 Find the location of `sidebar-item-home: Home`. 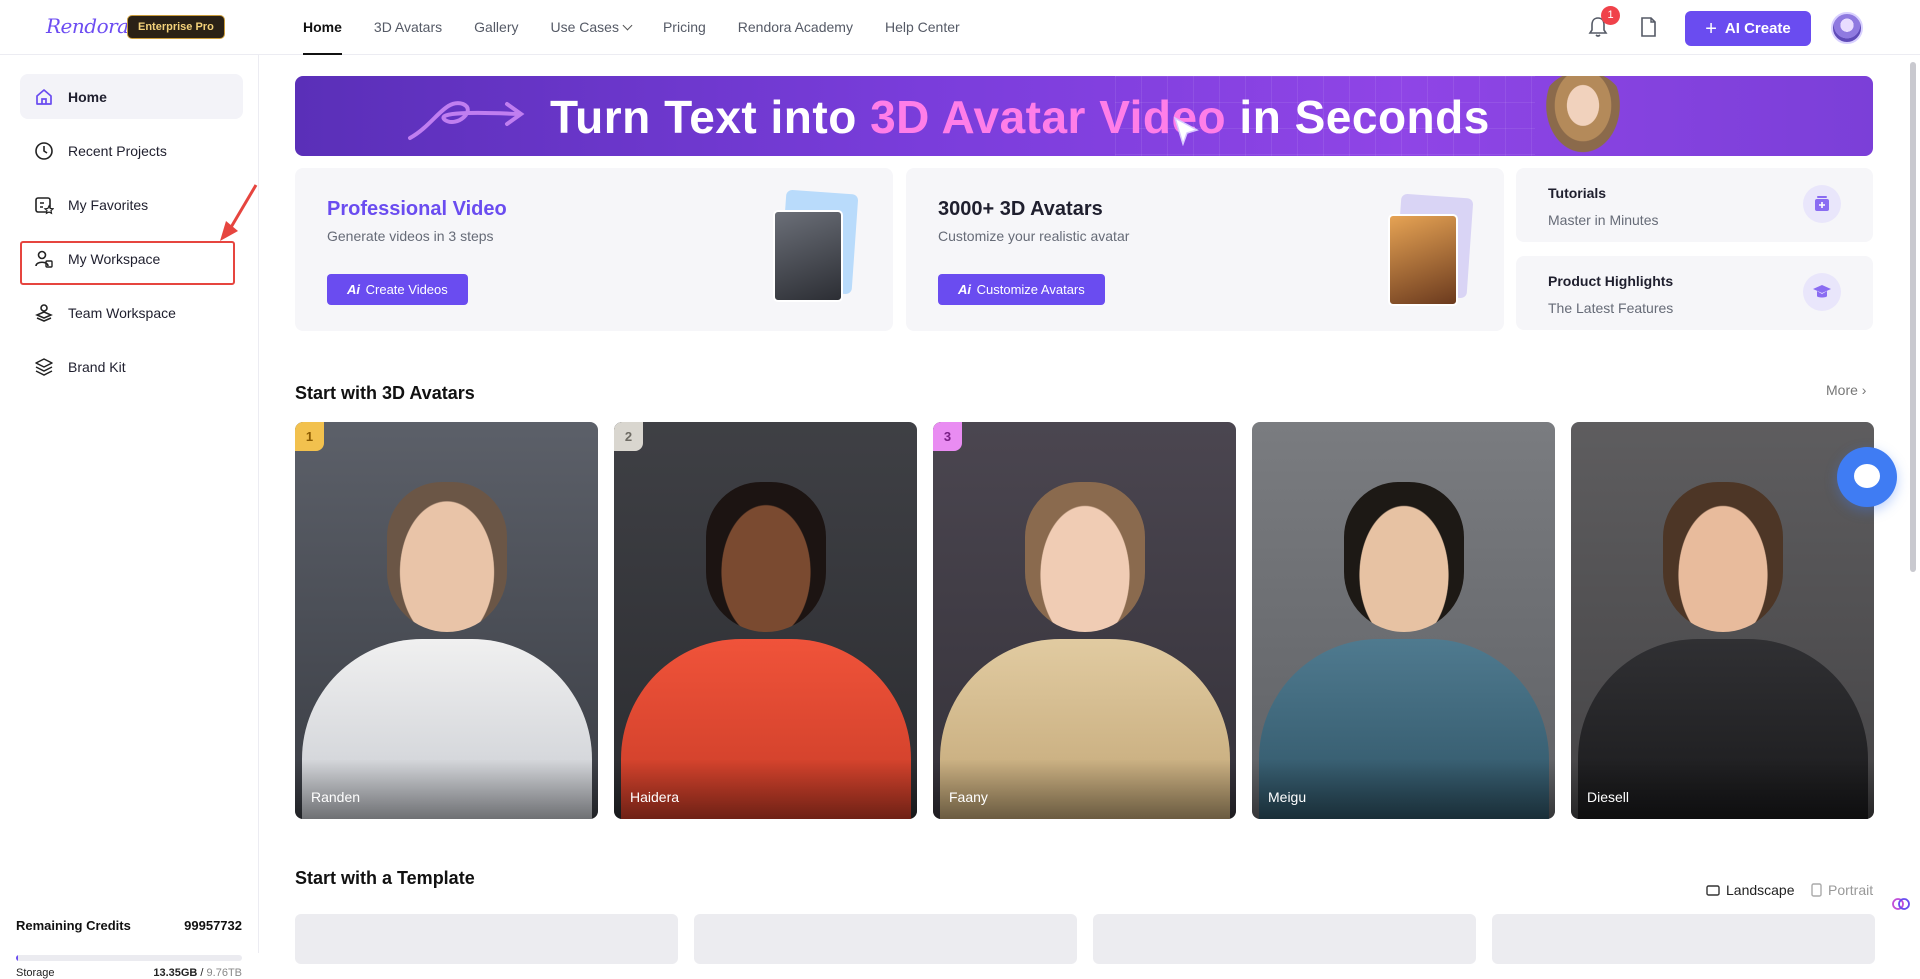

sidebar-item-home: Home is located at coordinates (131, 96).